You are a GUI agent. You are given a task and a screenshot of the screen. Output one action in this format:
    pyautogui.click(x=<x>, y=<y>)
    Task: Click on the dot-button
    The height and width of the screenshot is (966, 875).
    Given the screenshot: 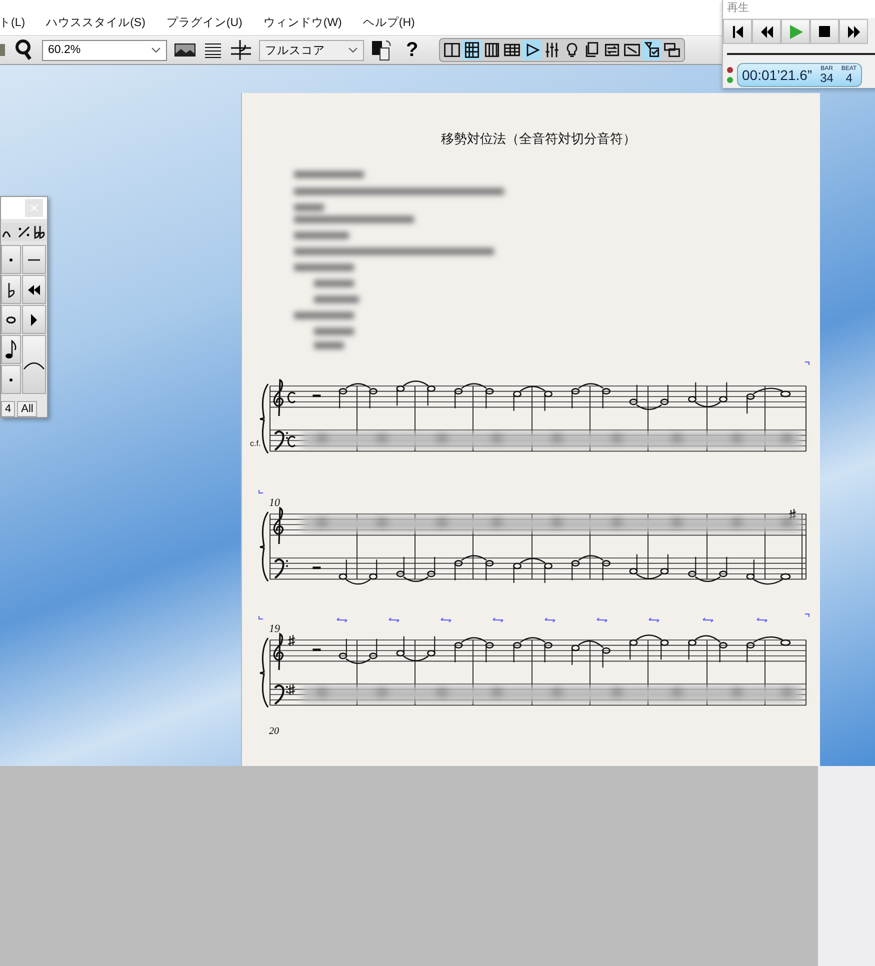 What is the action you would take?
    pyautogui.click(x=11, y=379)
    